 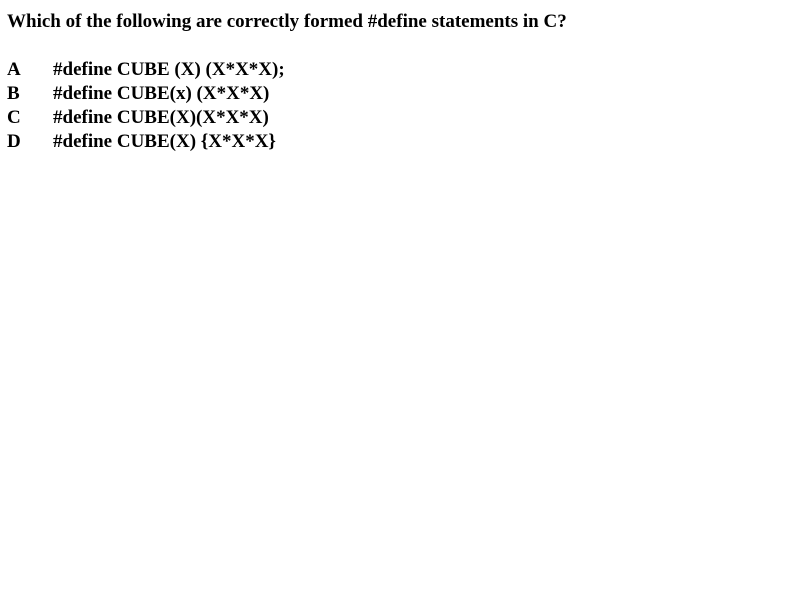 I want to click on option-text: #define CUBE (X) (X*X*X);, so click(x=169, y=69).